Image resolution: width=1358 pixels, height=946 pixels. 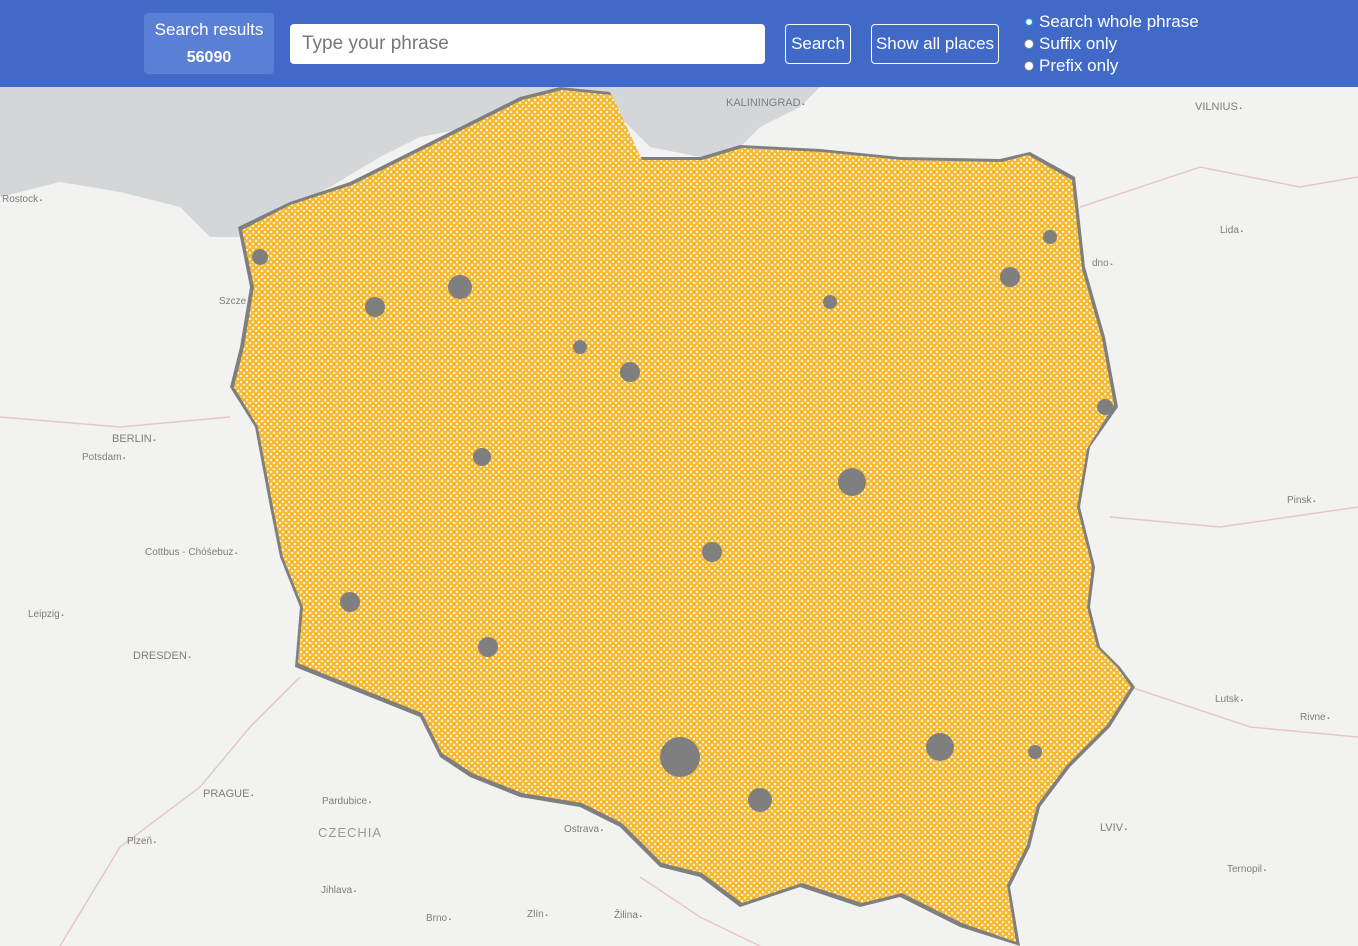 What do you see at coordinates (438, 918) in the screenshot?
I see `map-label-brno: Brno` at bounding box center [438, 918].